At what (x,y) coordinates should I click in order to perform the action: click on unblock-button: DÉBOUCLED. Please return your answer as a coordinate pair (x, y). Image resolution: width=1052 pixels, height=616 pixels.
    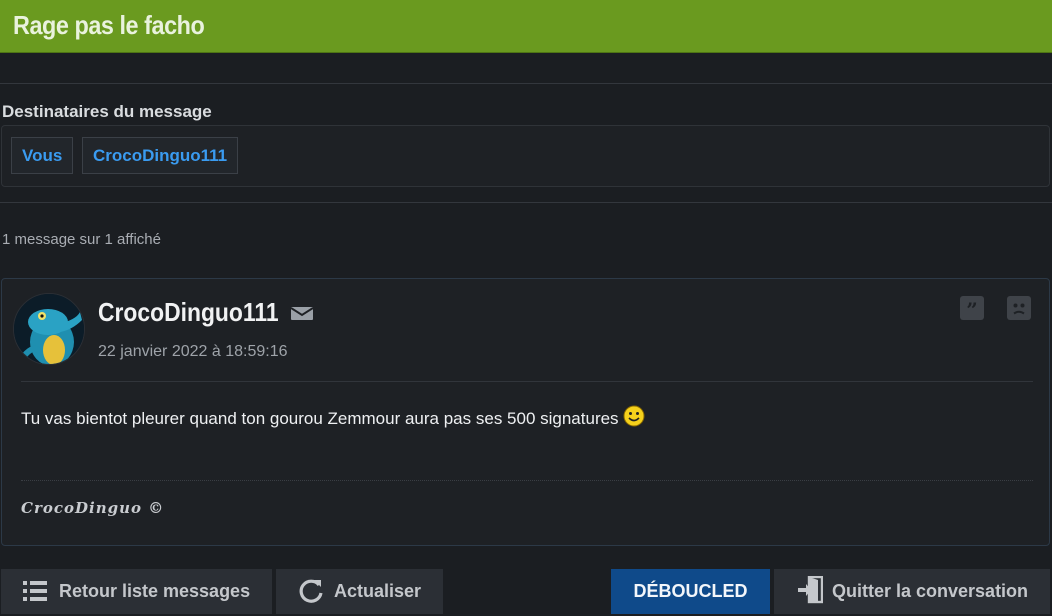
    Looking at the image, I should click on (690, 591).